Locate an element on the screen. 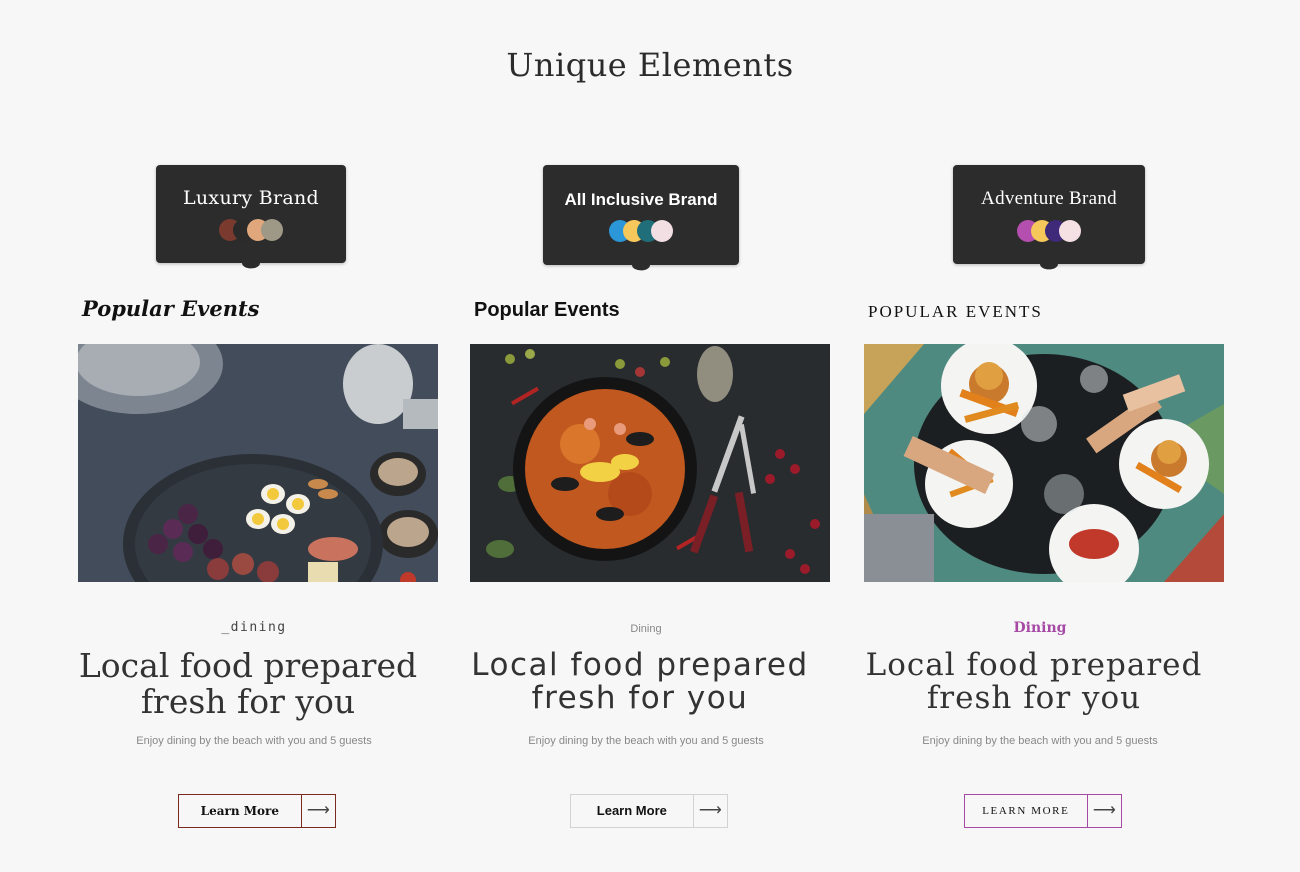  button-label: LEARN MORE is located at coordinates (1026, 811).